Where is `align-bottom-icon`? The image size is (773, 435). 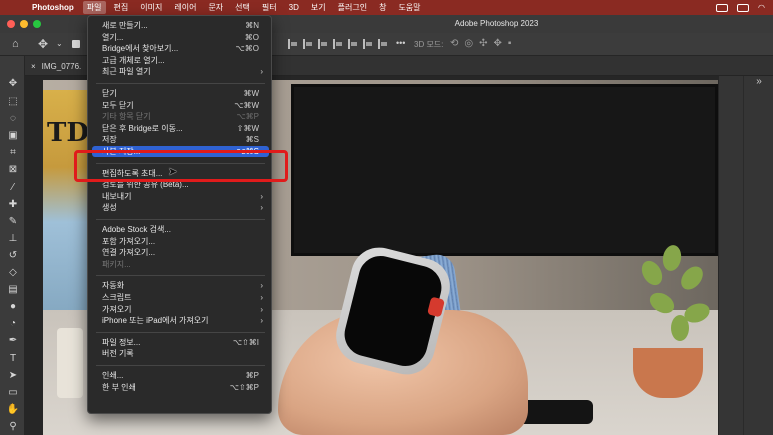
align-bottom-icon is located at coordinates (368, 44).